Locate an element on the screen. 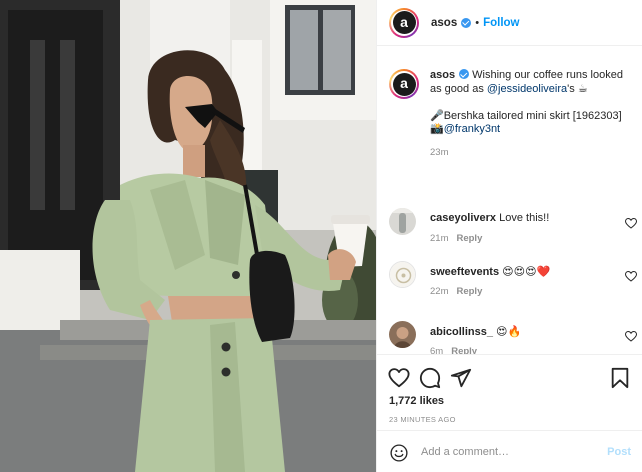 The width and height of the screenshot is (642, 472). smiley-icon is located at coordinates (399, 453).